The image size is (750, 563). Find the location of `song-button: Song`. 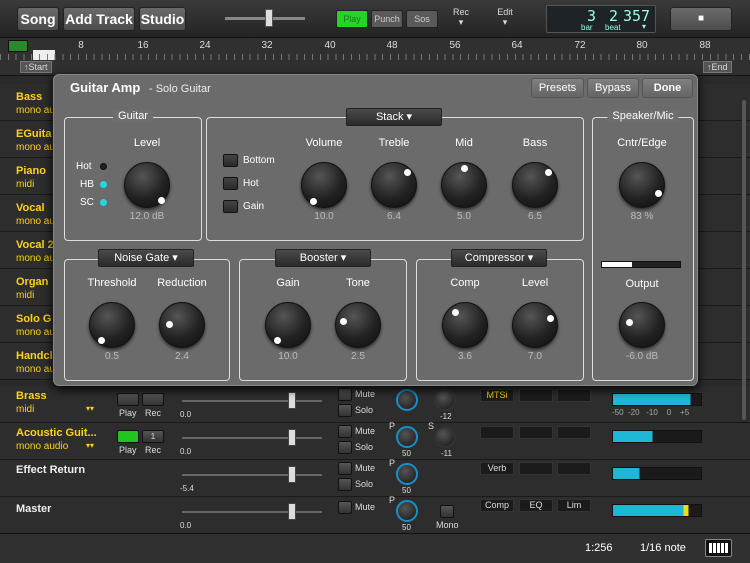

song-button: Song is located at coordinates (38, 19).